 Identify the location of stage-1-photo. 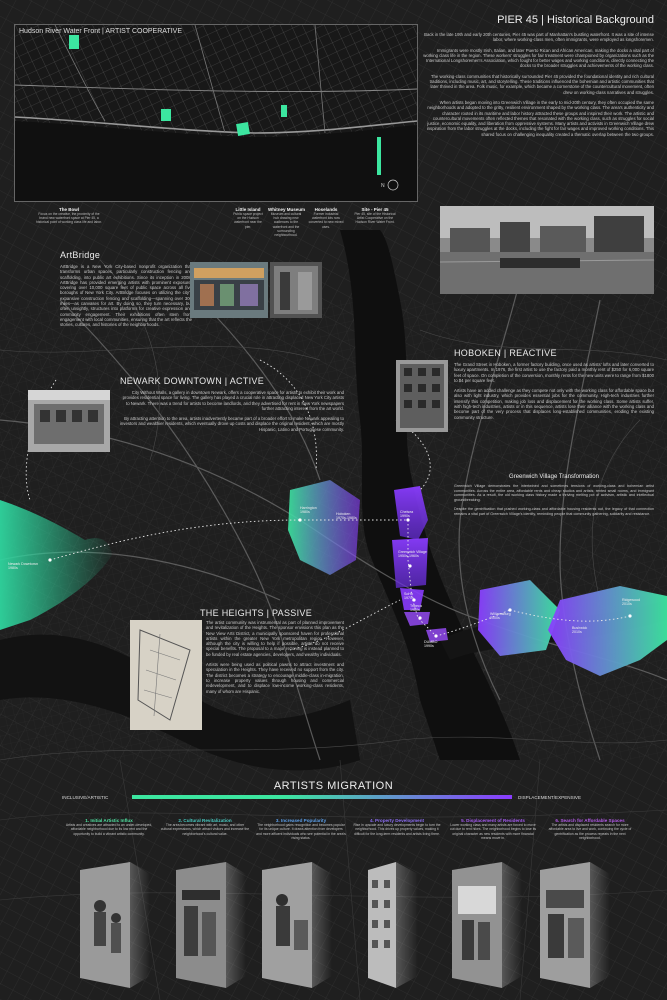
(115, 925).